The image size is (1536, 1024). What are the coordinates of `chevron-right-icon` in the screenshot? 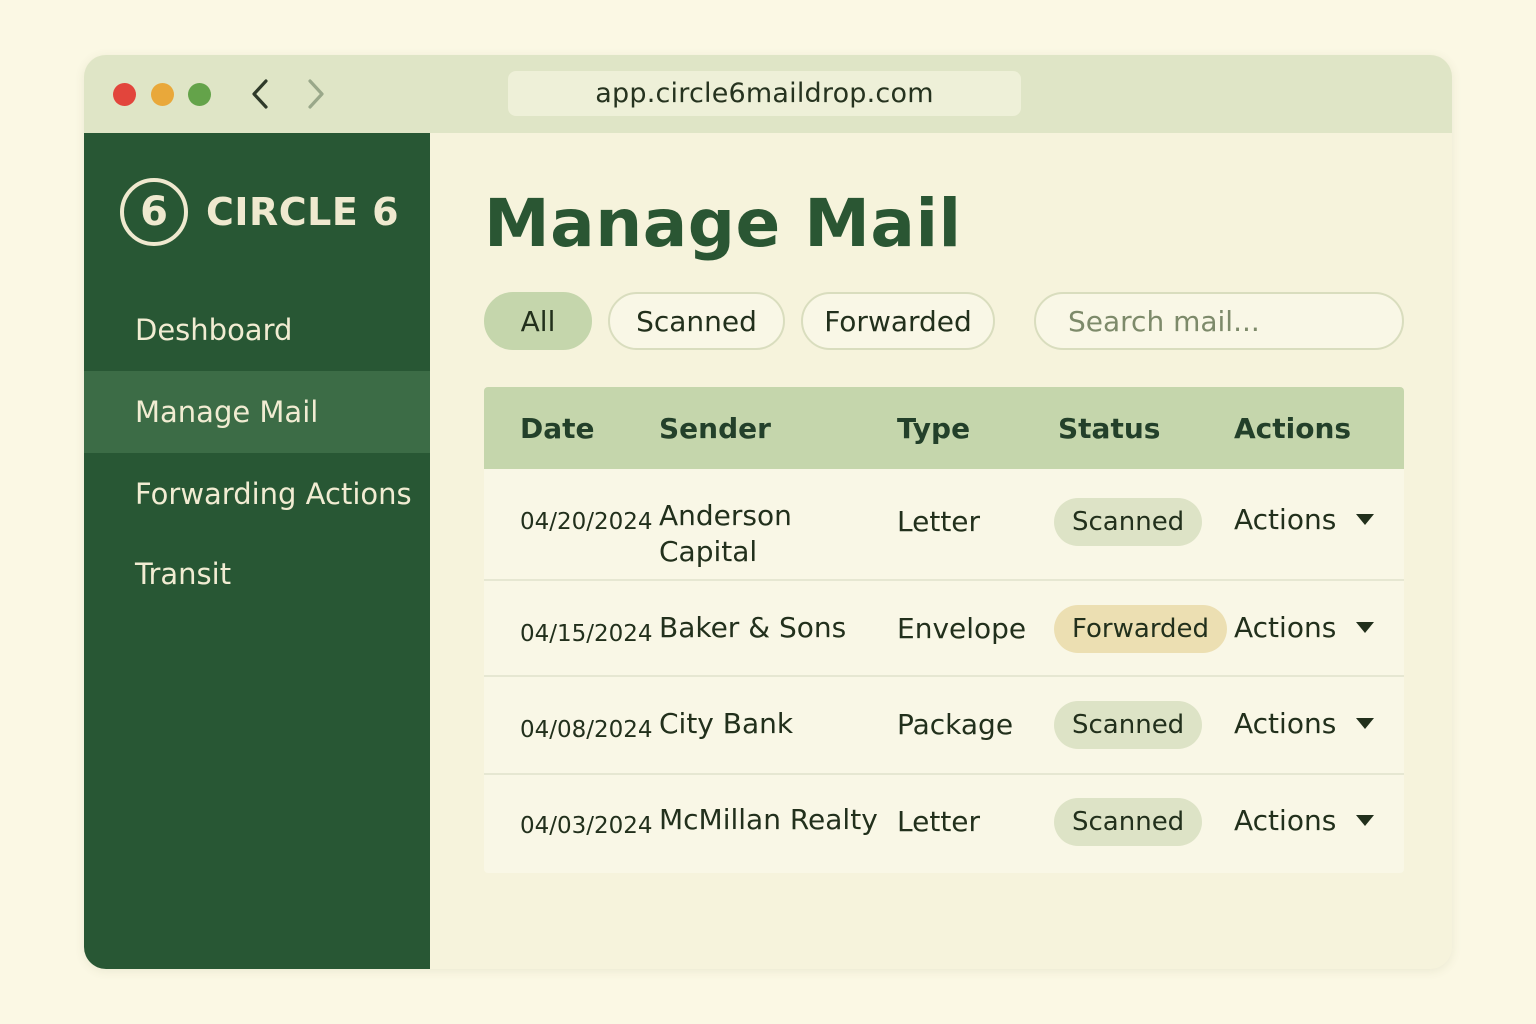 It's located at (316, 94).